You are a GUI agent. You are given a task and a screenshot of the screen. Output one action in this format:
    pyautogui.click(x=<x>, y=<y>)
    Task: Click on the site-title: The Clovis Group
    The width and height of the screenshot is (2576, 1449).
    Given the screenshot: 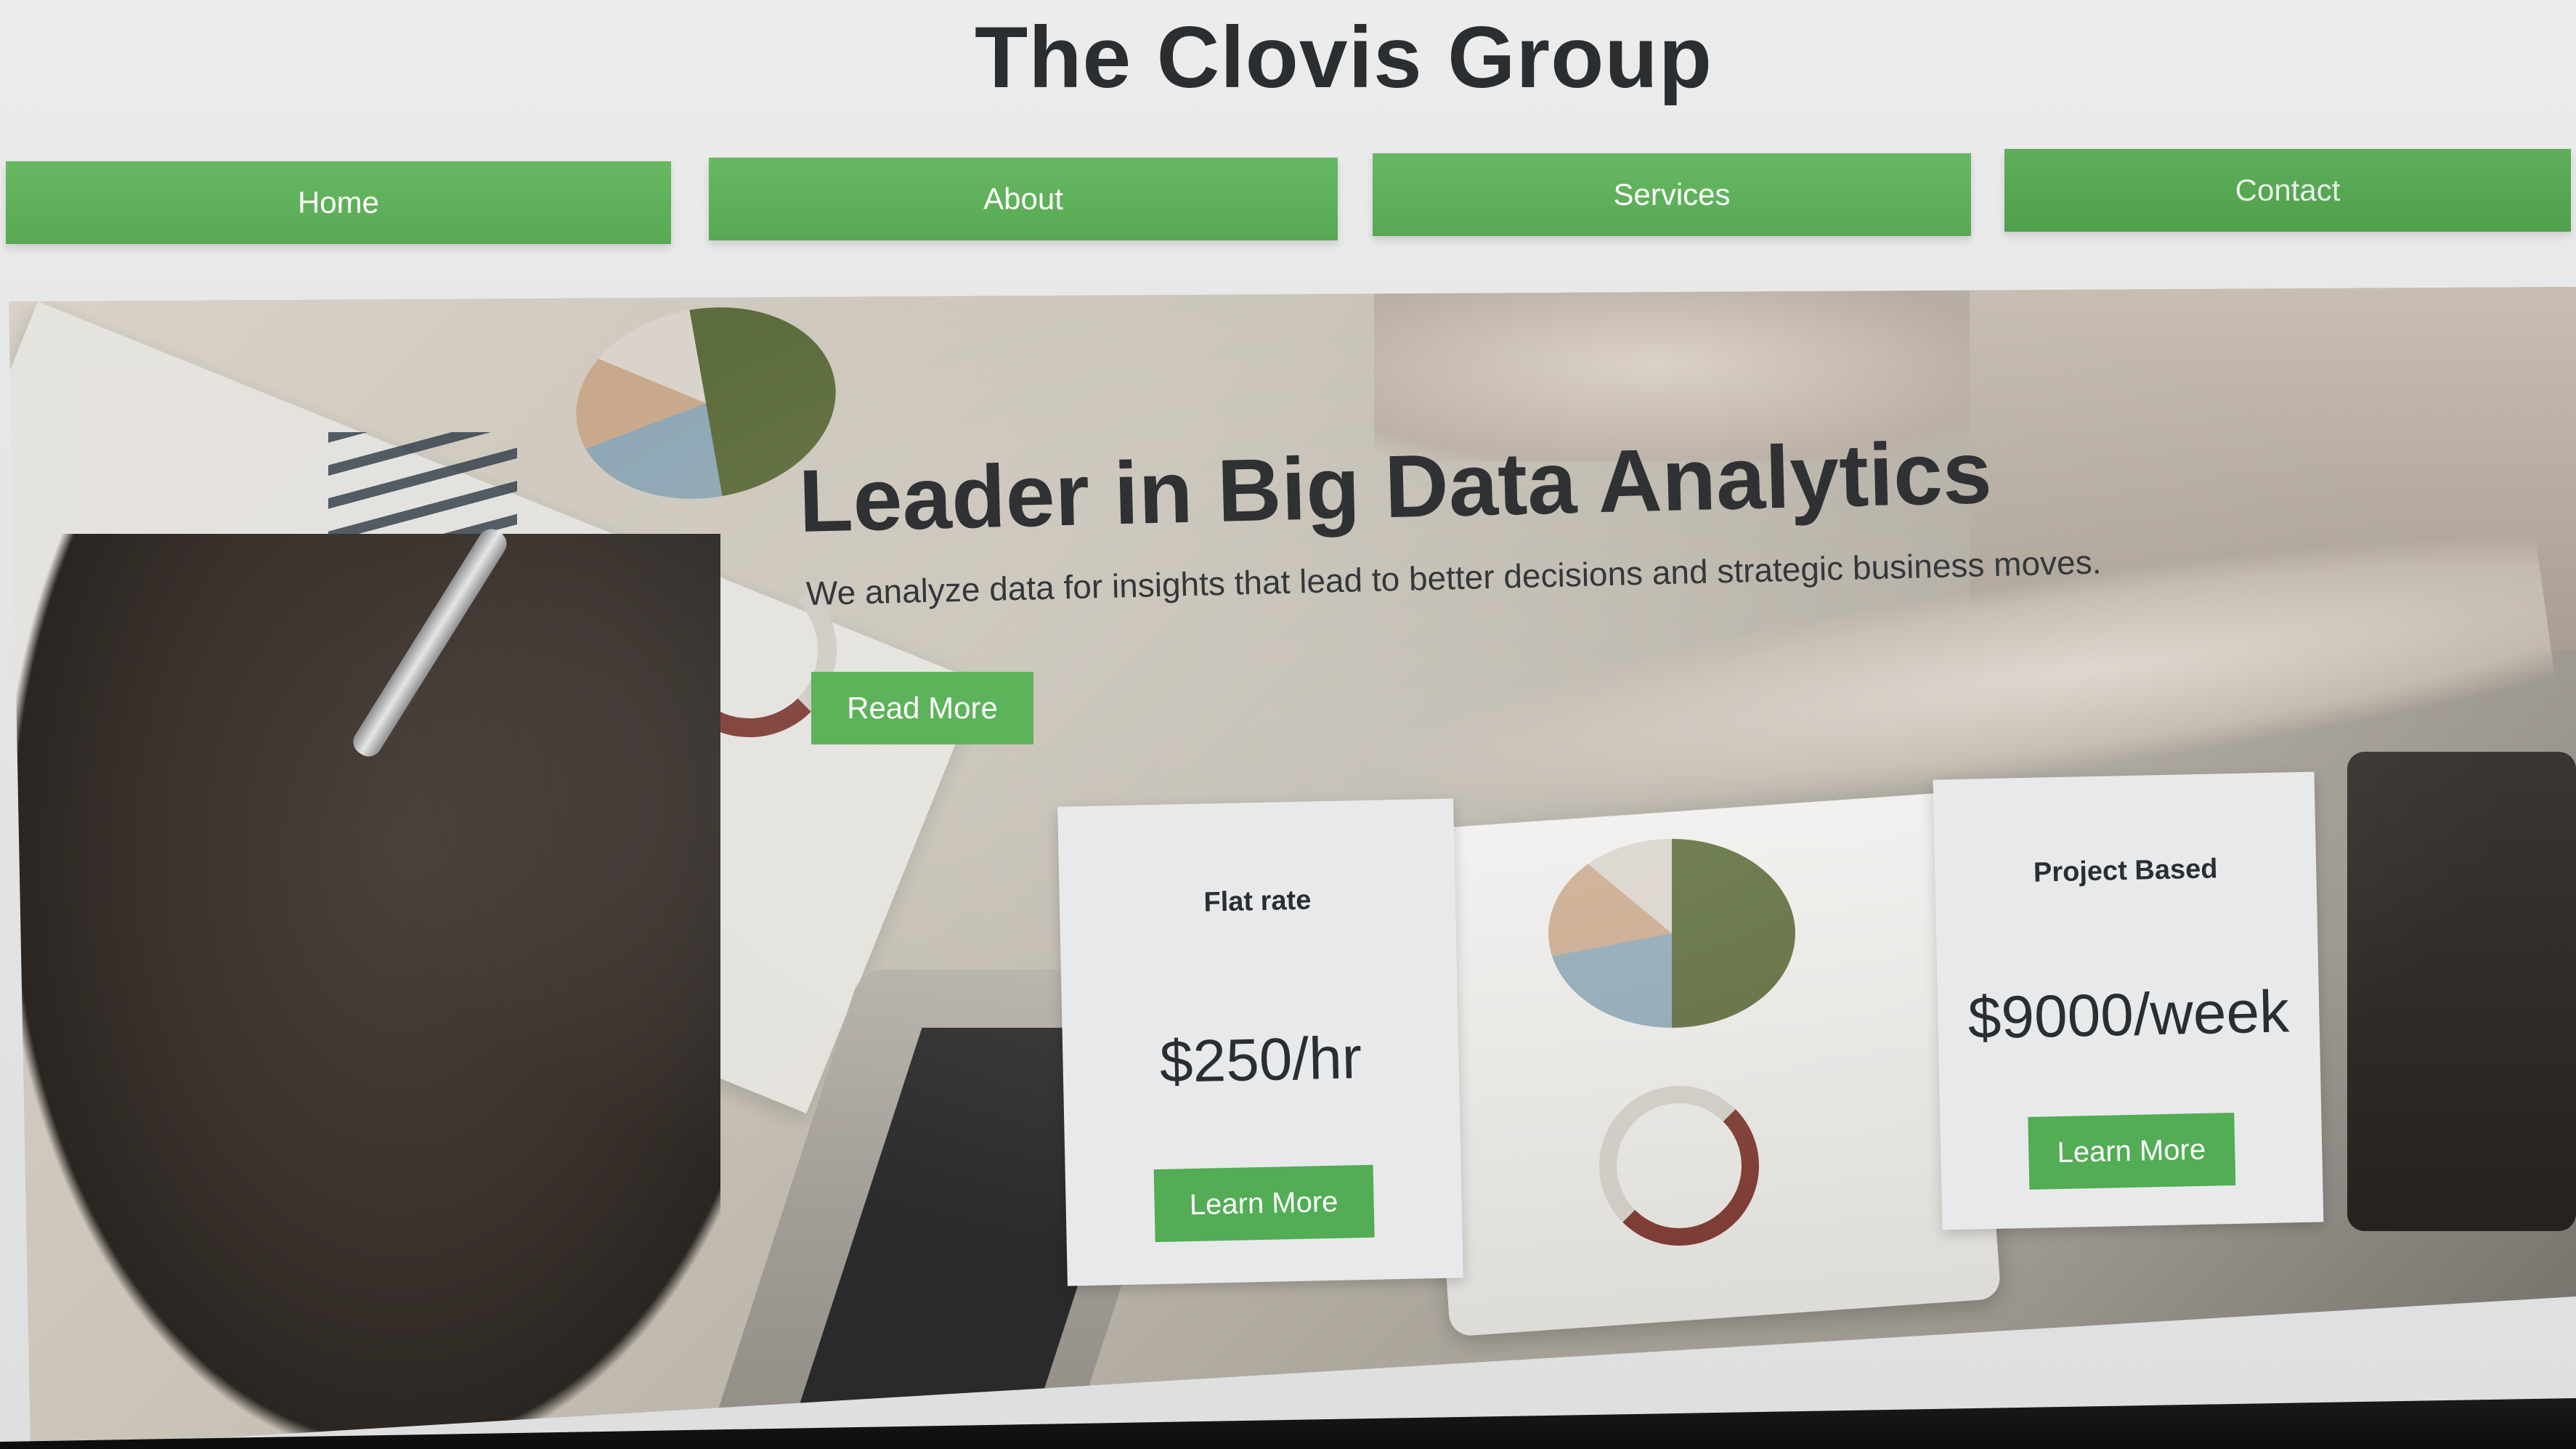 What is the action you would take?
    pyautogui.click(x=1344, y=57)
    